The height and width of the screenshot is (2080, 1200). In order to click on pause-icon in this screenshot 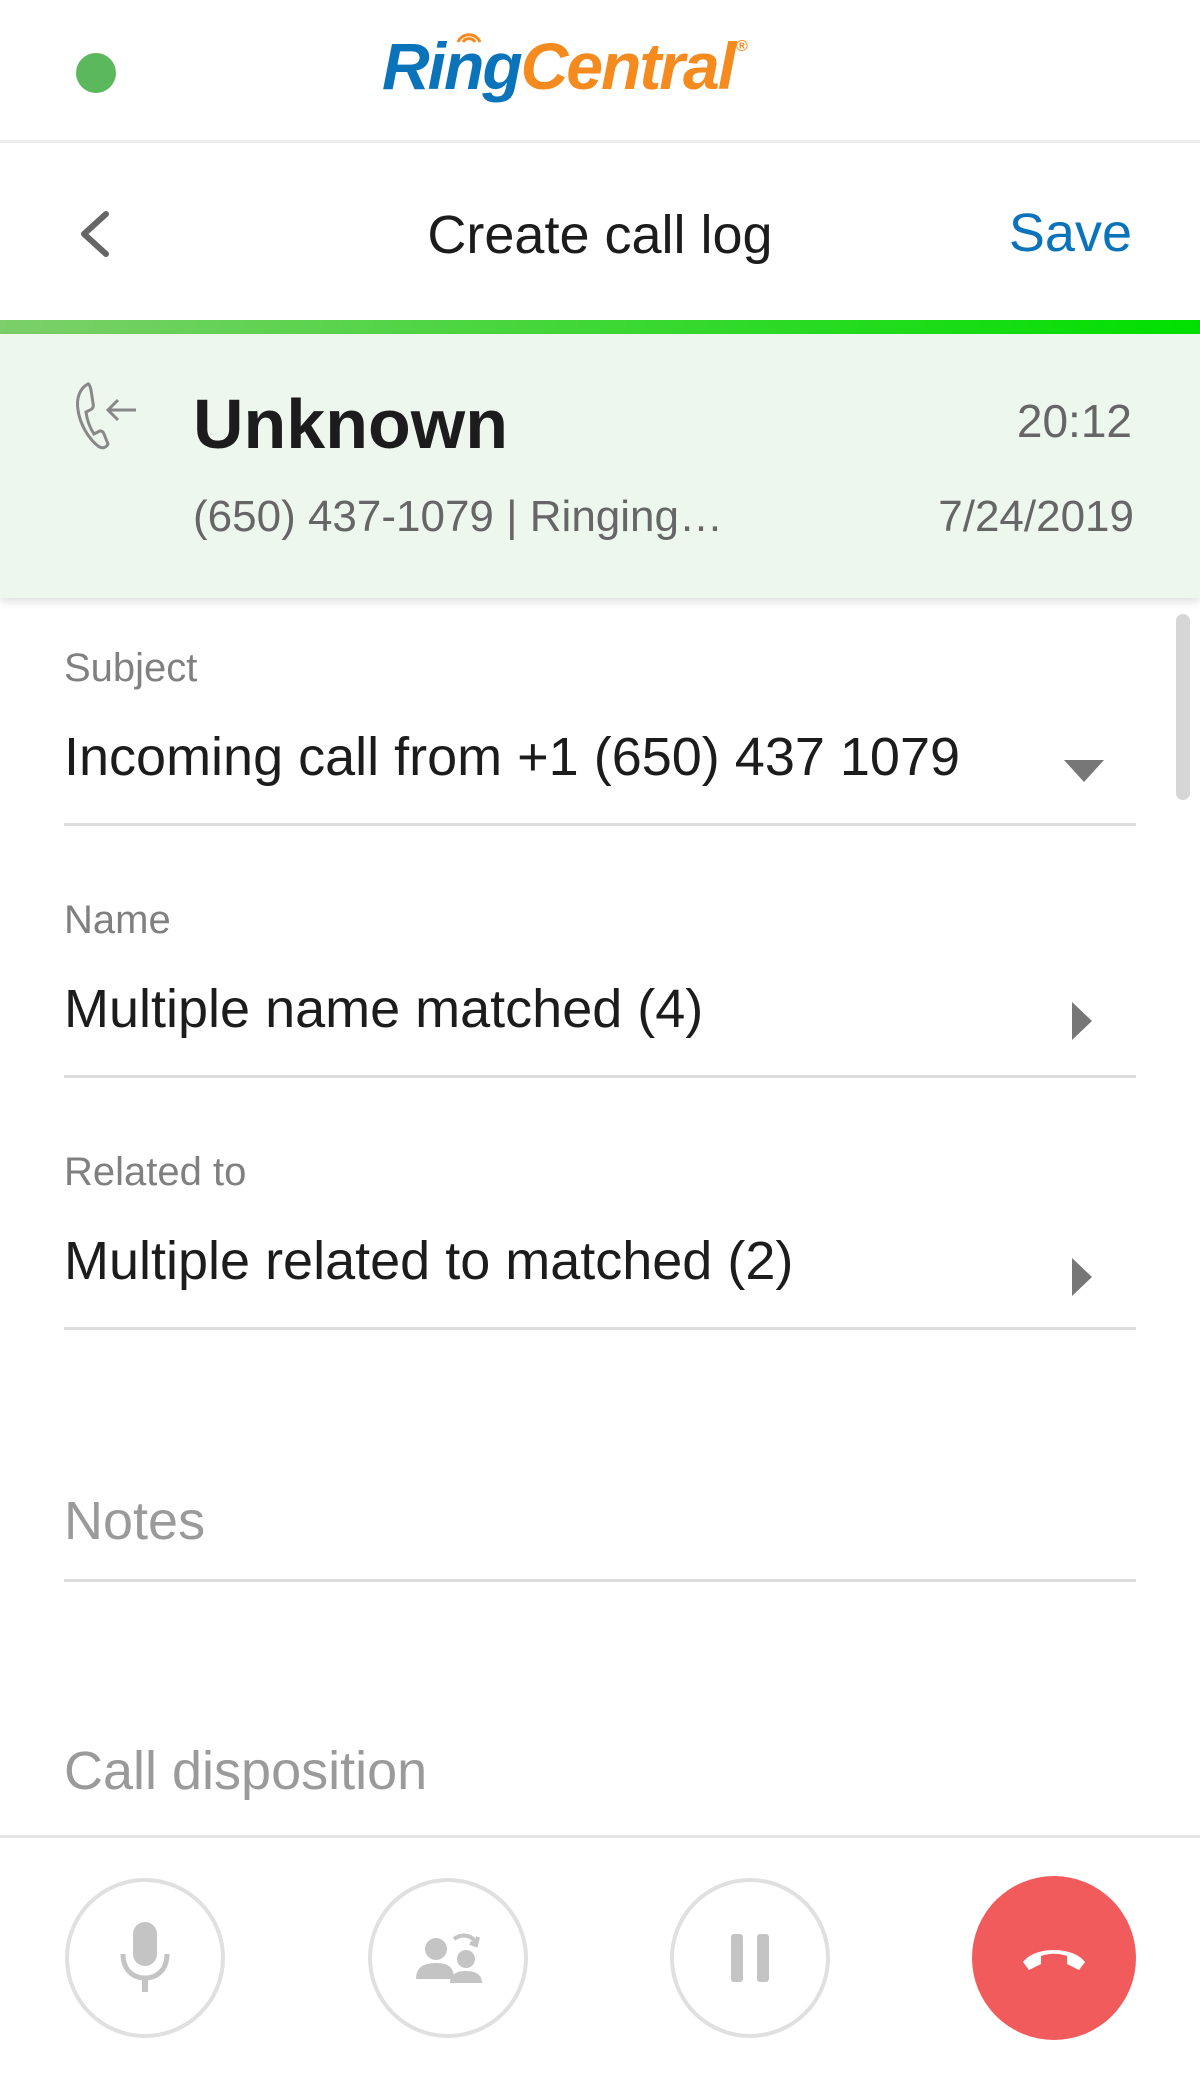, I will do `click(750, 1958)`.